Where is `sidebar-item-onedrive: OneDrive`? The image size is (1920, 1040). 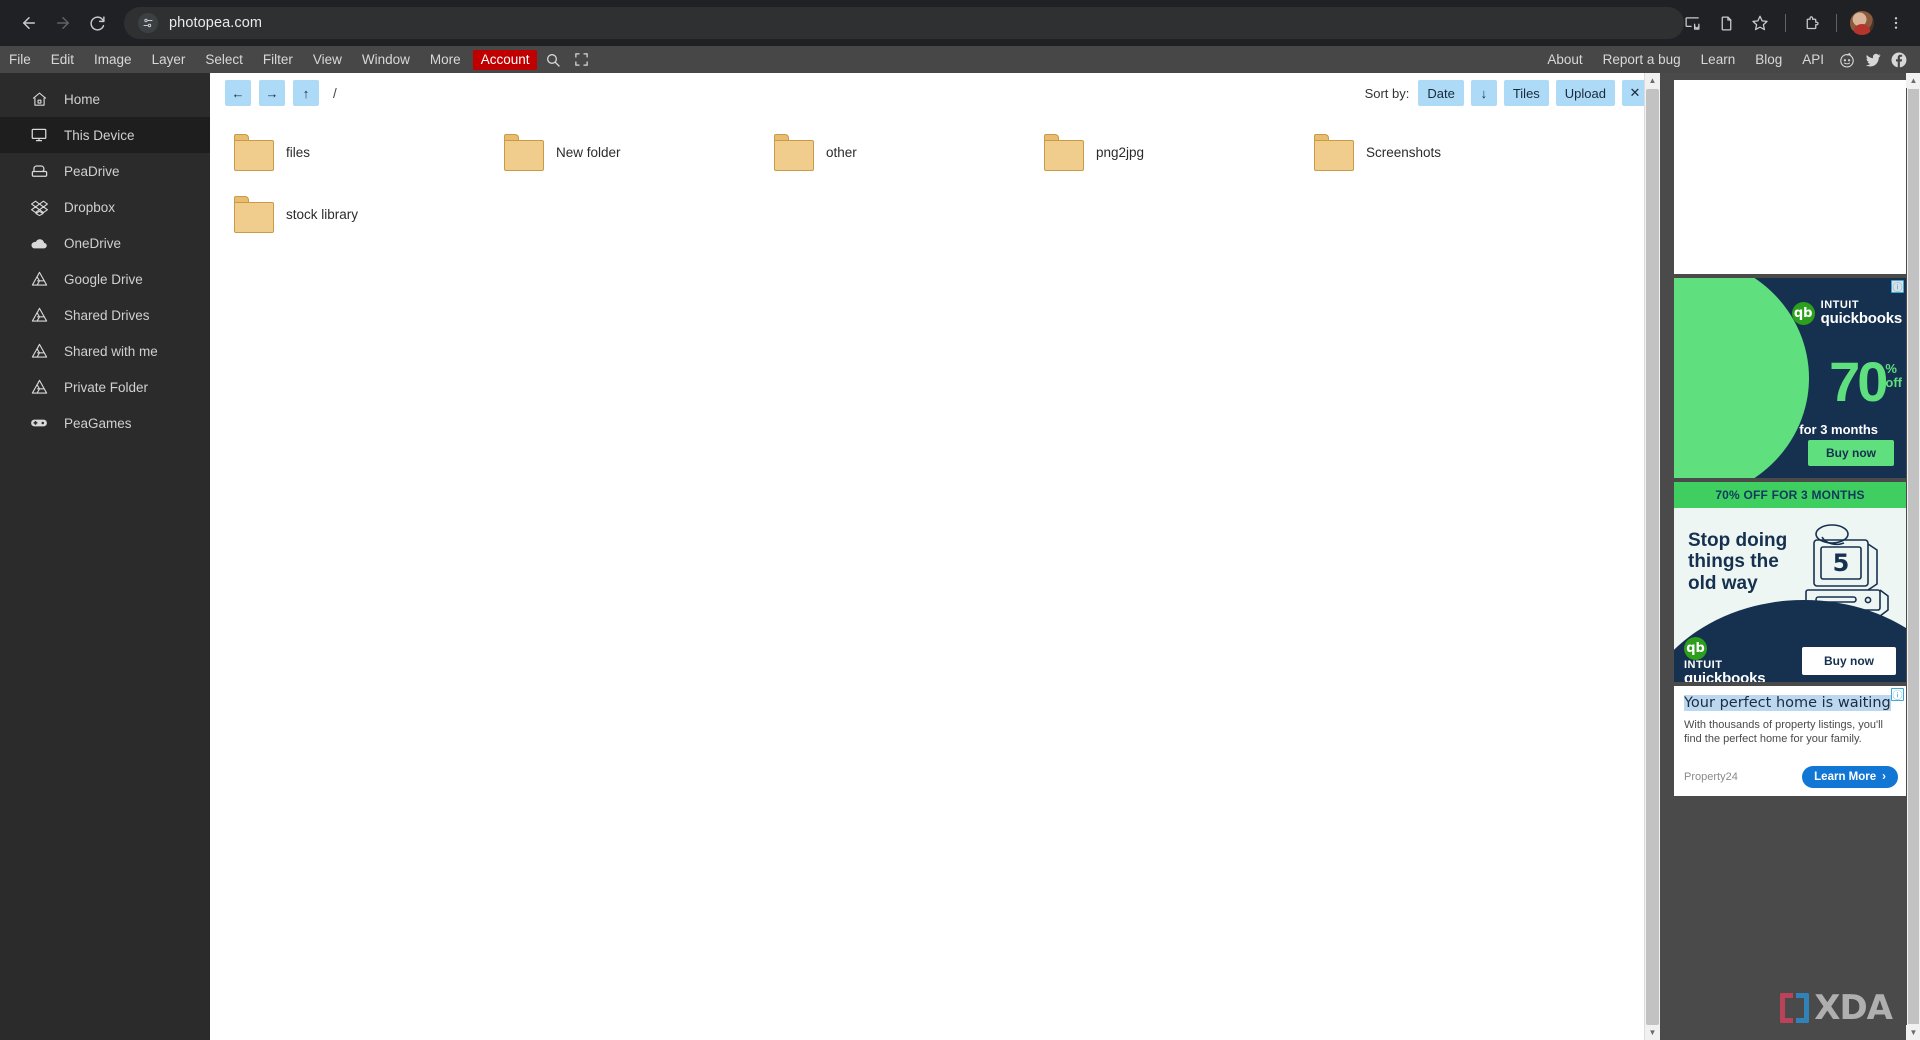 sidebar-item-onedrive: OneDrive is located at coordinates (105, 243).